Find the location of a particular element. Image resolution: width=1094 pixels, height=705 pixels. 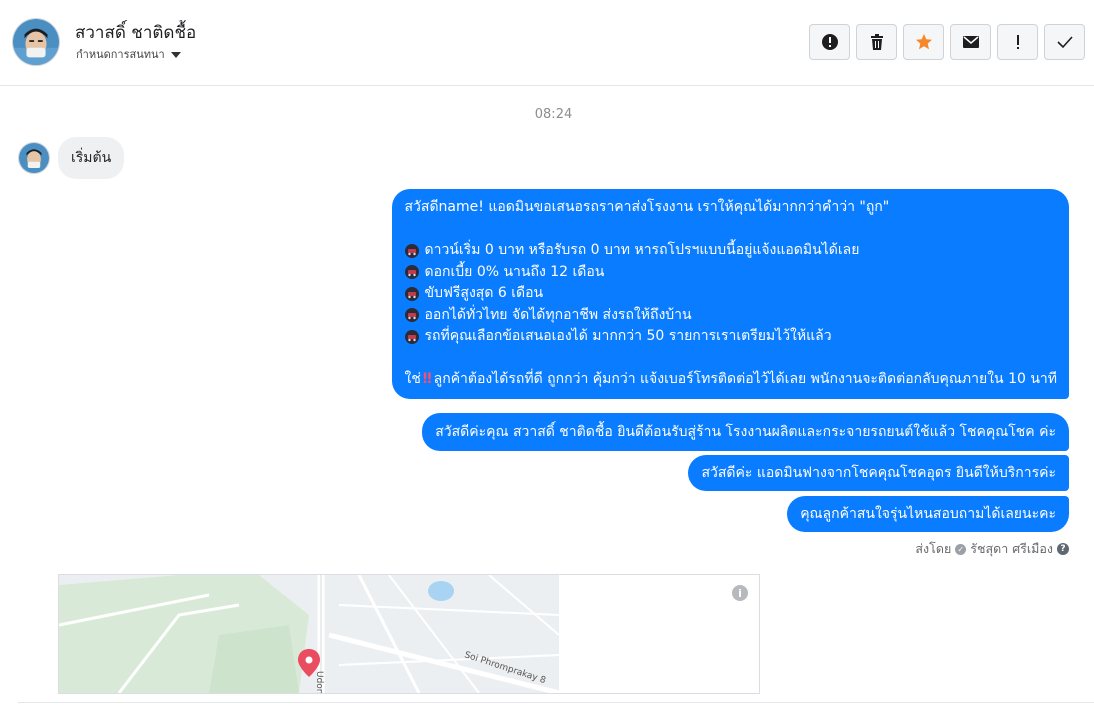

exclamation-icon is located at coordinates (1017, 42).